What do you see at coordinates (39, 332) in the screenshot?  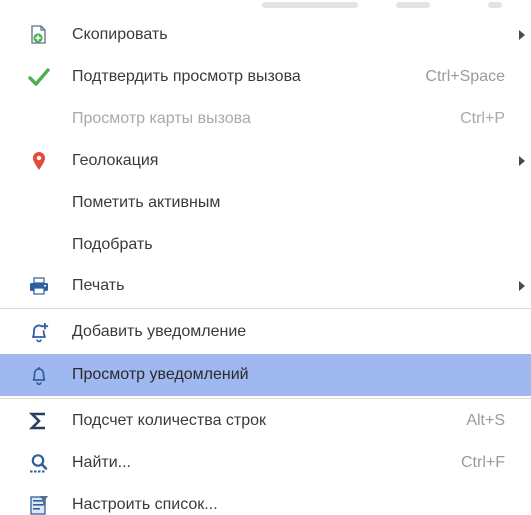 I see `bell-add-icon` at bounding box center [39, 332].